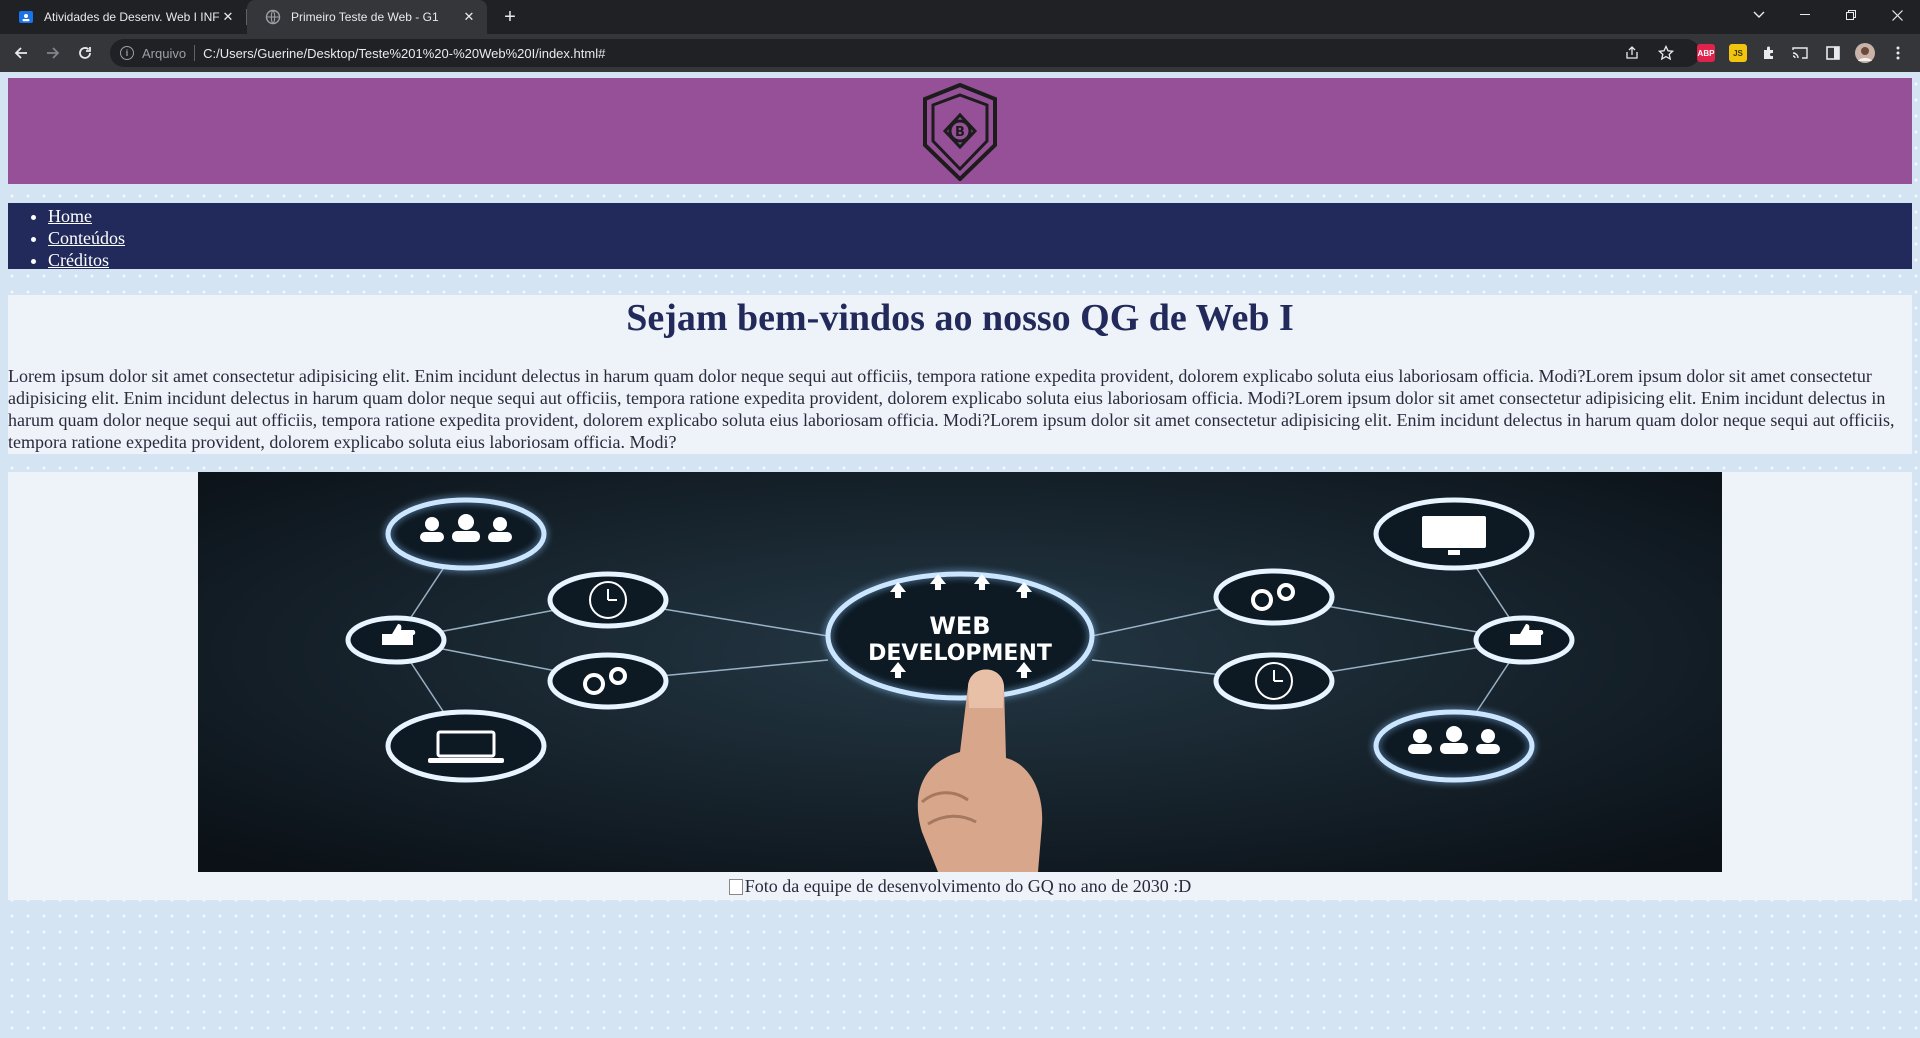  I want to click on hero-text-web: WEB, so click(959, 626).